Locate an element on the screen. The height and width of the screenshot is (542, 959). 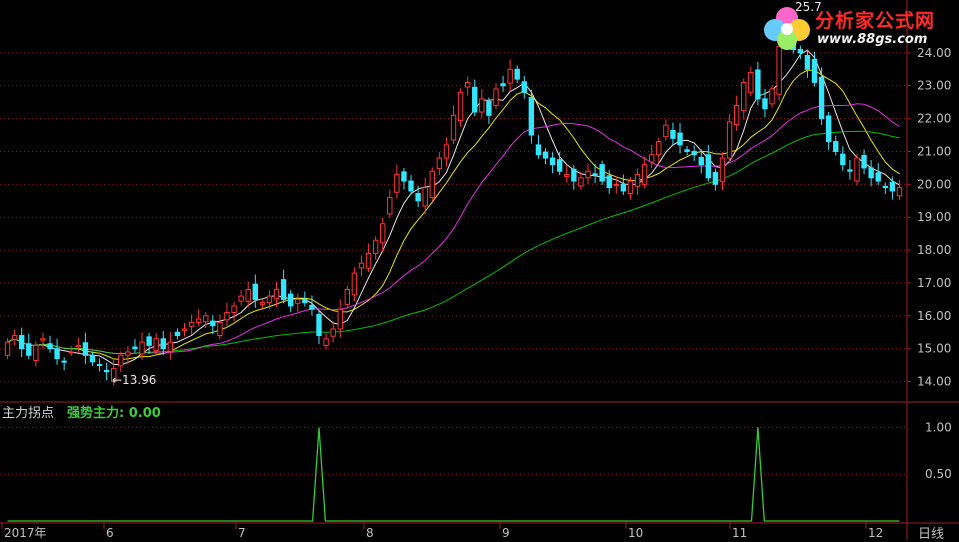
flower-logo-icon is located at coordinates (787, 28).